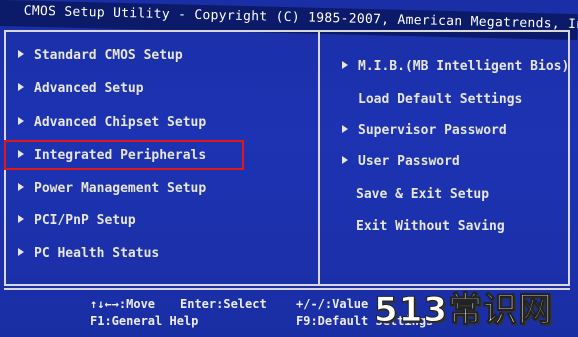  What do you see at coordinates (108, 55) in the screenshot?
I see `menu-item-label: Standard CMOS Setup` at bounding box center [108, 55].